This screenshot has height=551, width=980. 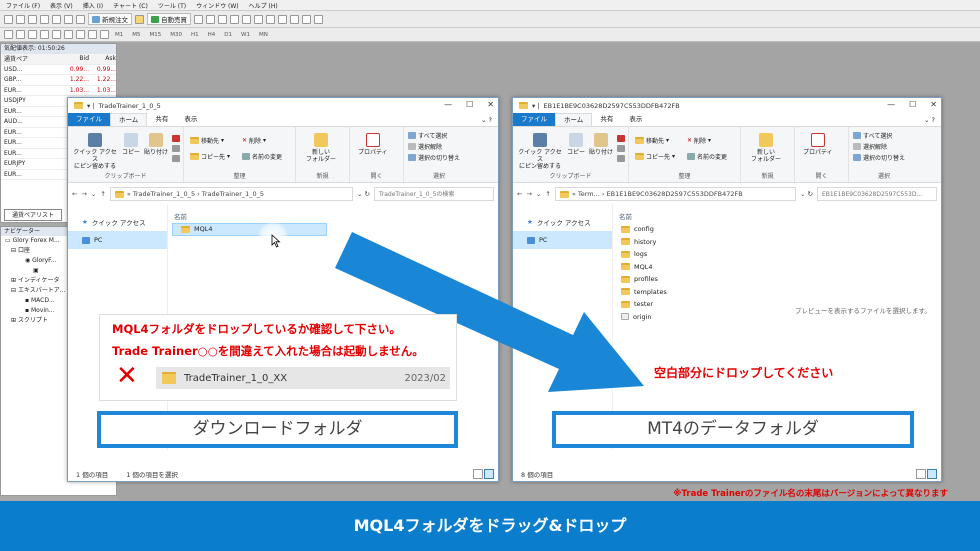 I want to click on download-folder-label: ダウンロードフォルダ, so click(x=277, y=429).